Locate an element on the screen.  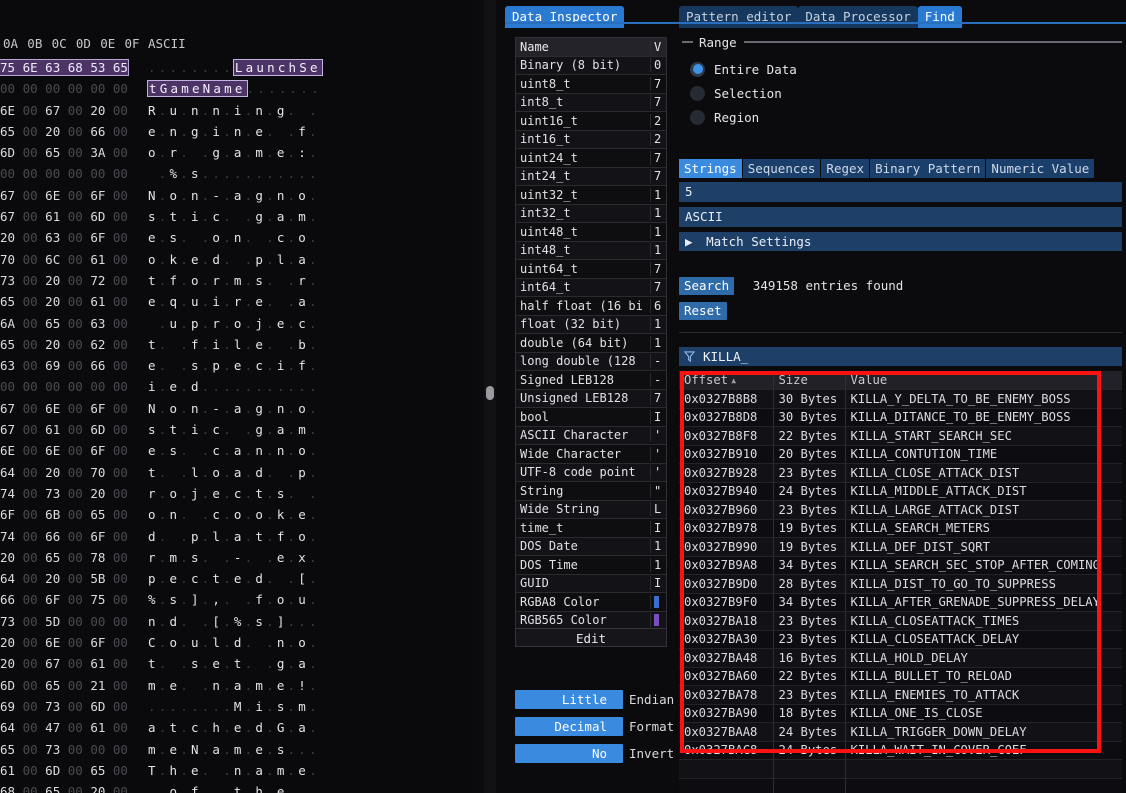
hex-byte-group: 68 00 65 00 20 00 is located at coordinates (64, 788).